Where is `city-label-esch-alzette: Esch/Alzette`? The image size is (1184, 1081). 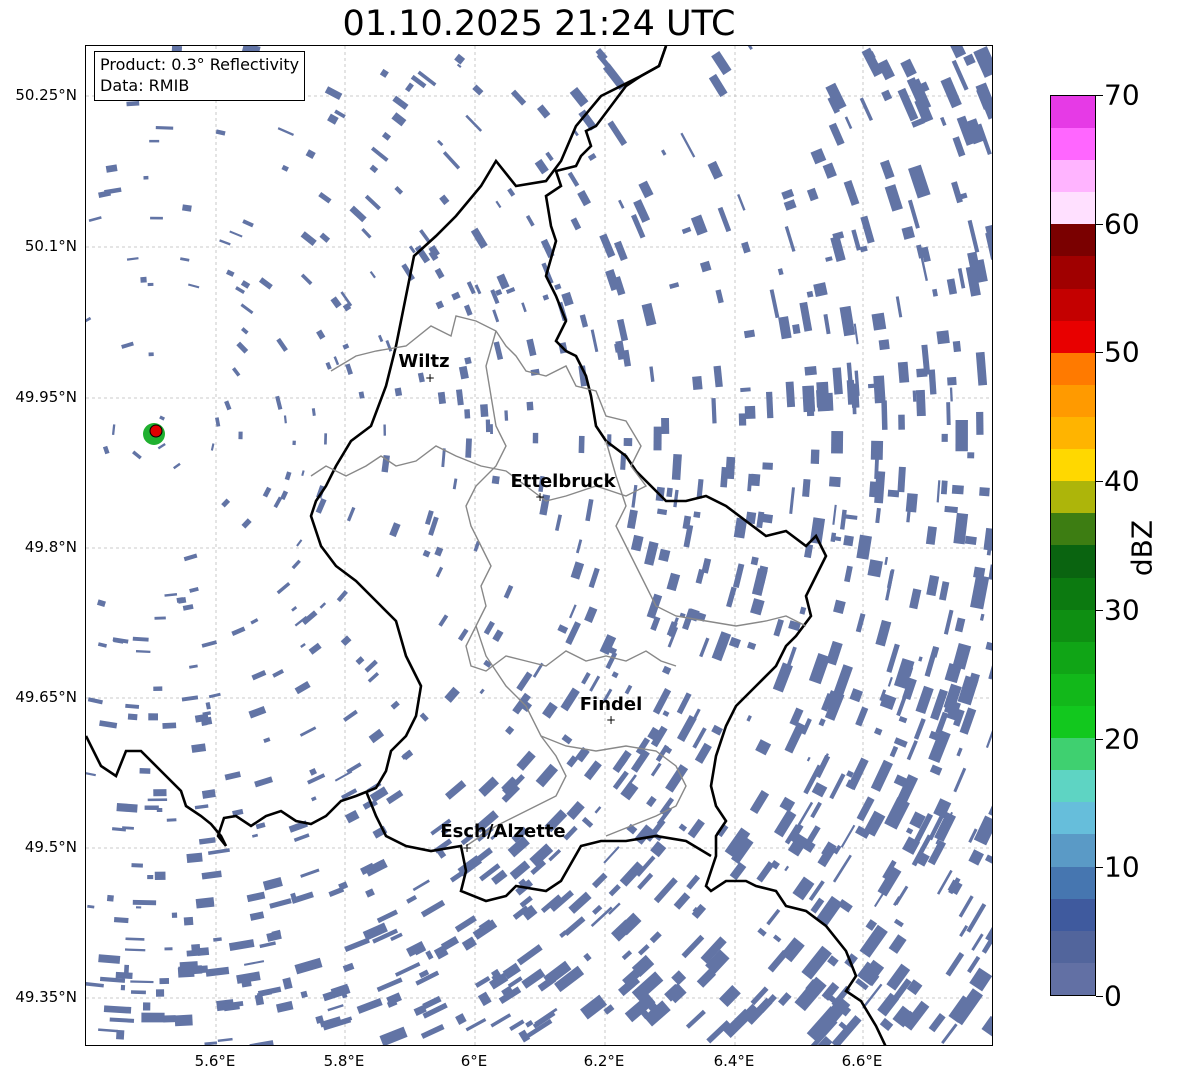 city-label-esch-alzette: Esch/Alzette is located at coordinates (503, 831).